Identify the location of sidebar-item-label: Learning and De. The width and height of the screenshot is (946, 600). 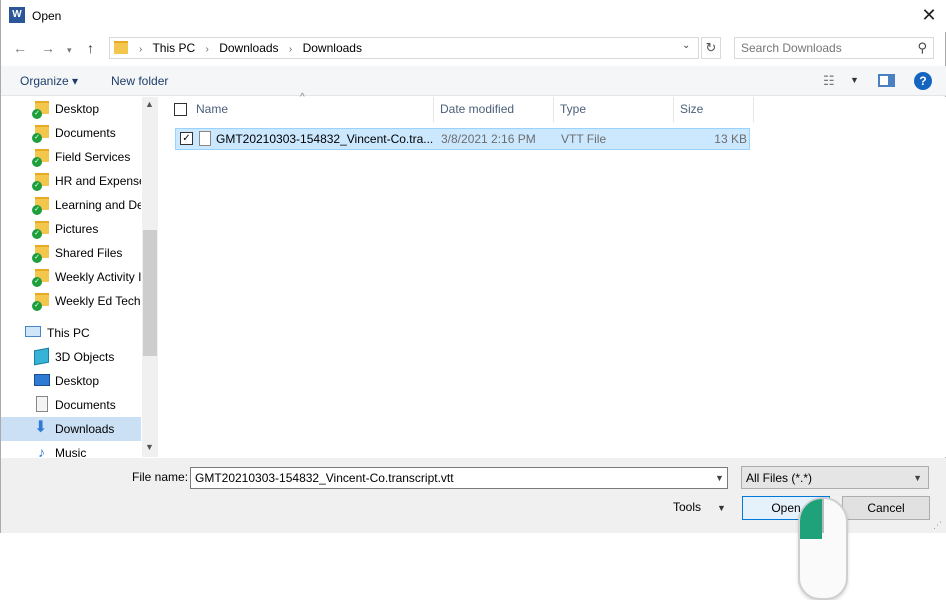
(98, 205).